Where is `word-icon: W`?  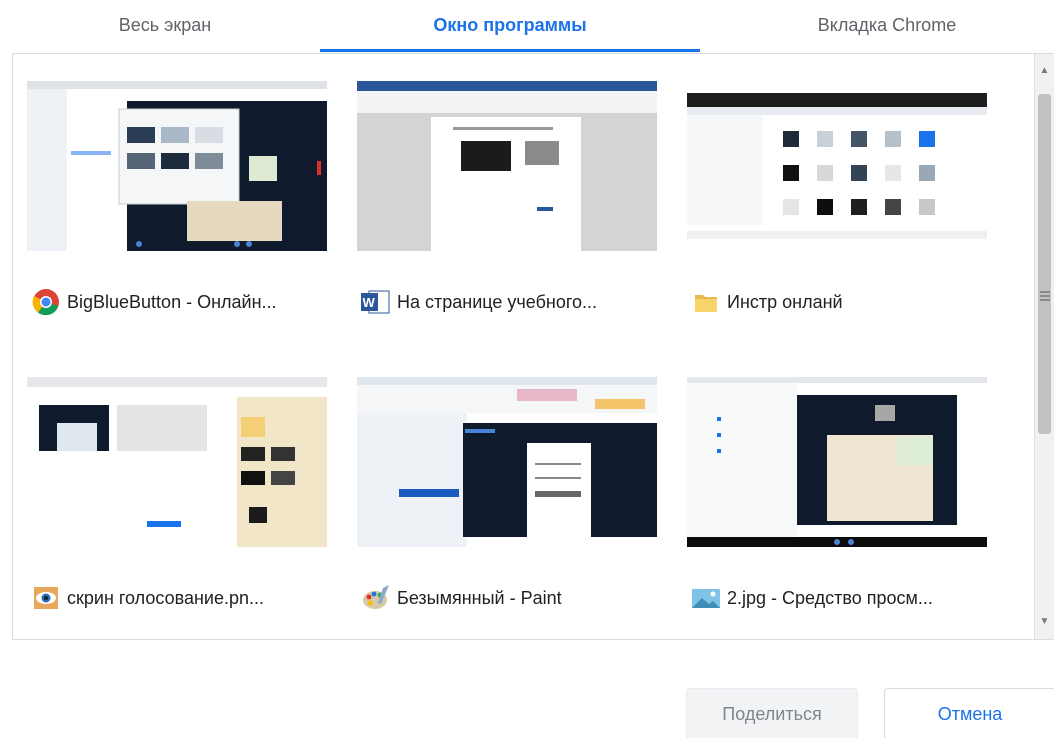 word-icon: W is located at coordinates (376, 302).